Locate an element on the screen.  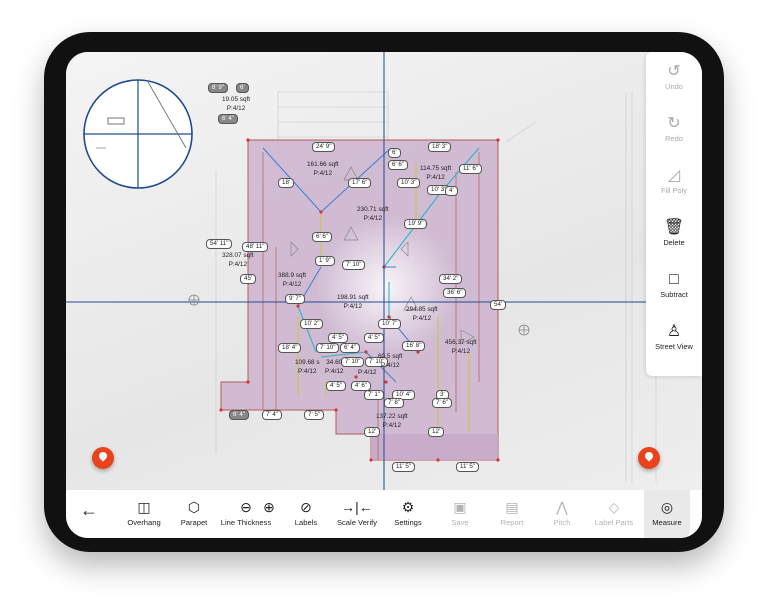
dimension-label: 10' 3" is located at coordinates (409, 183).